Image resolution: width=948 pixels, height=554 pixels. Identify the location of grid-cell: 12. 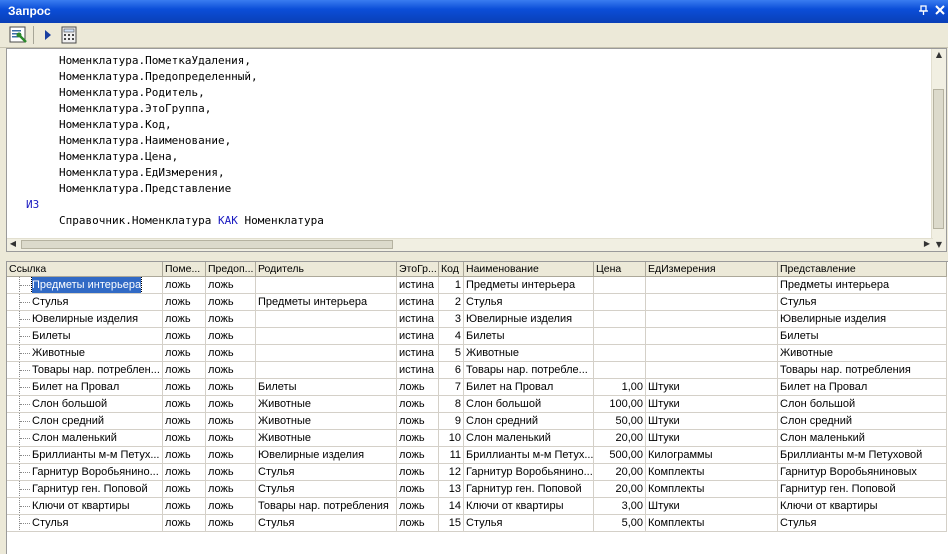
(451, 472).